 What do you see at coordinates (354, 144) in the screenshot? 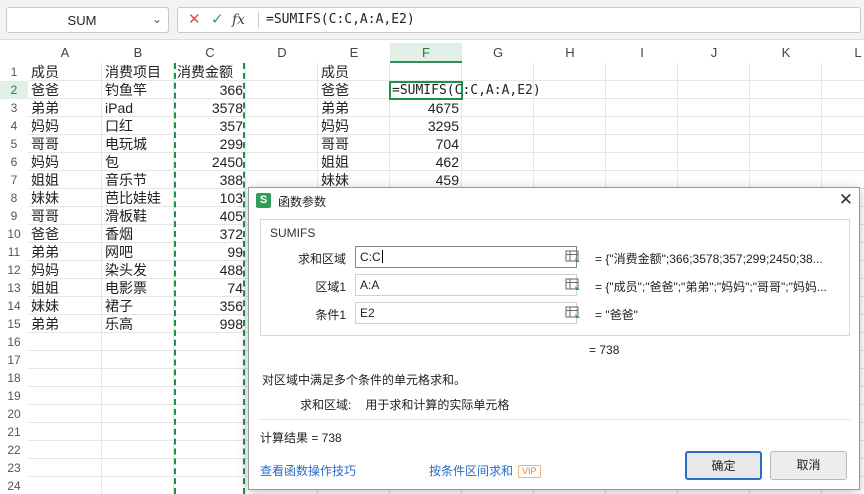
I see `cell-e5: 哥哥` at bounding box center [354, 144].